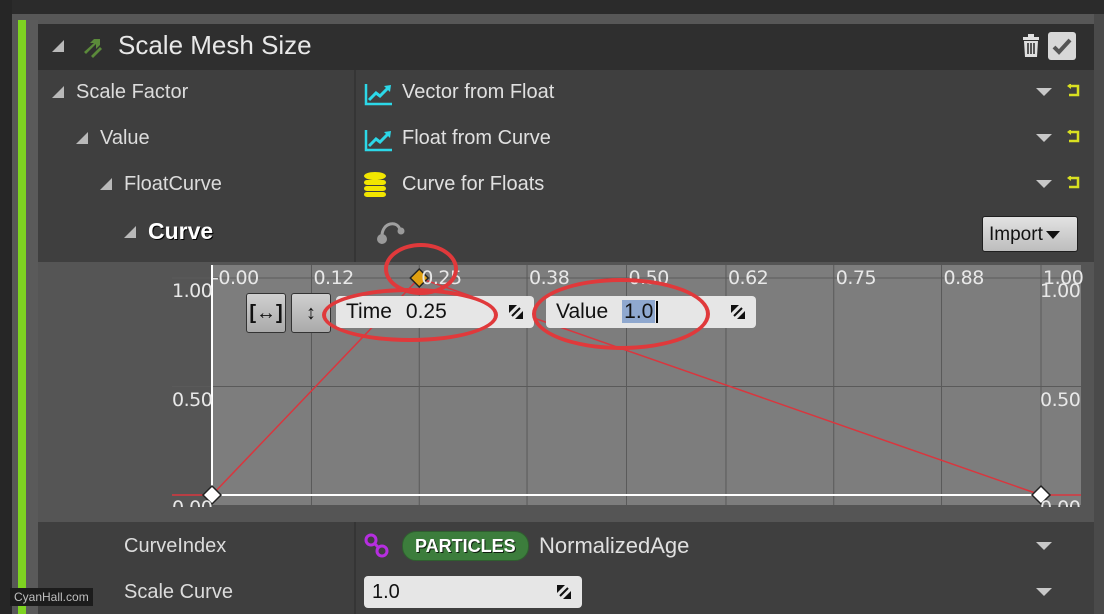  I want to click on trash-icon, so click(1031, 46).